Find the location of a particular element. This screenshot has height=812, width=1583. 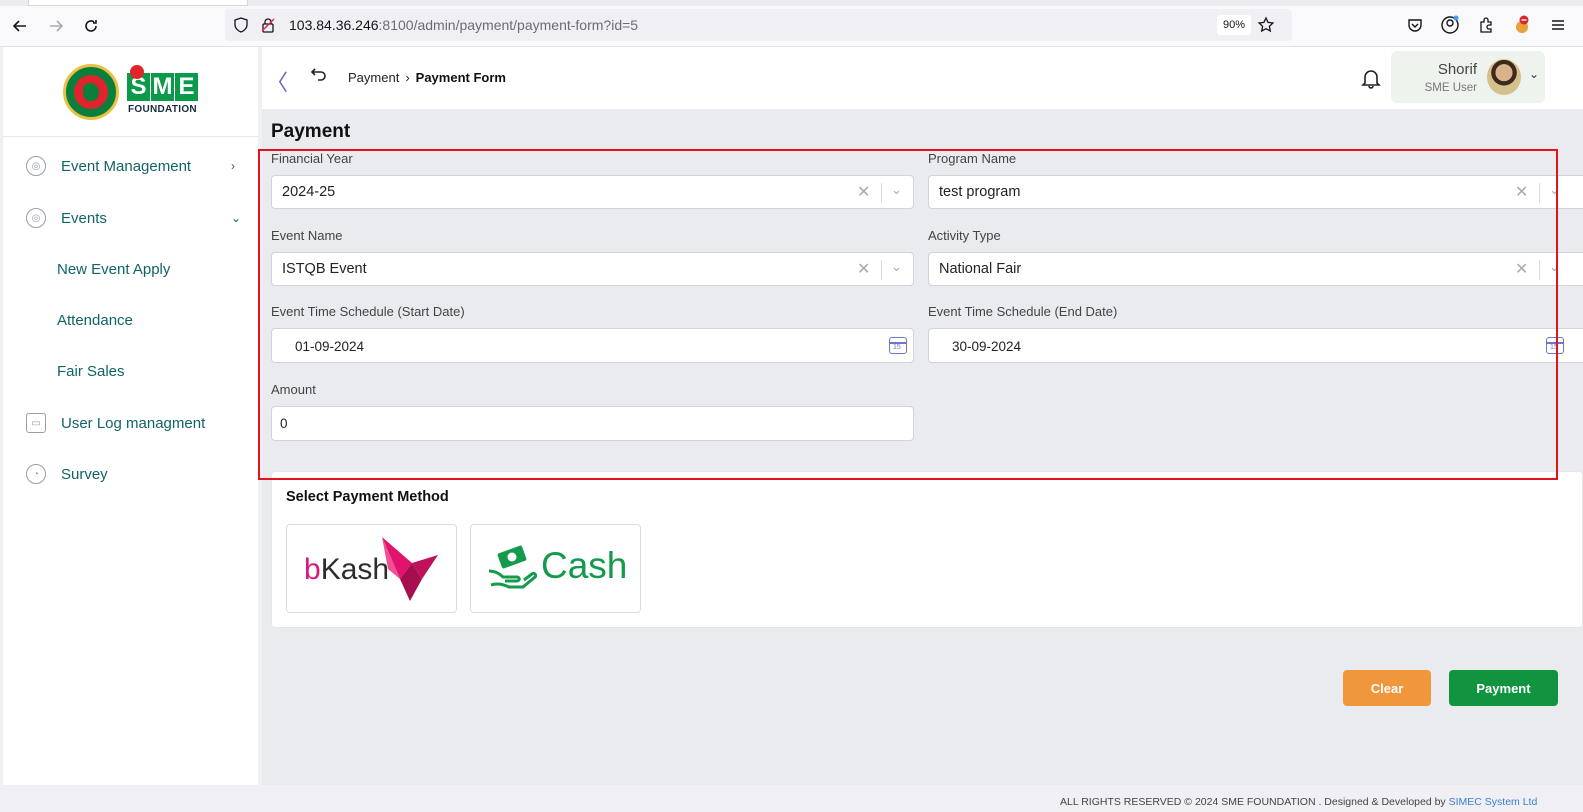

clear-button: Clear is located at coordinates (1387, 688).